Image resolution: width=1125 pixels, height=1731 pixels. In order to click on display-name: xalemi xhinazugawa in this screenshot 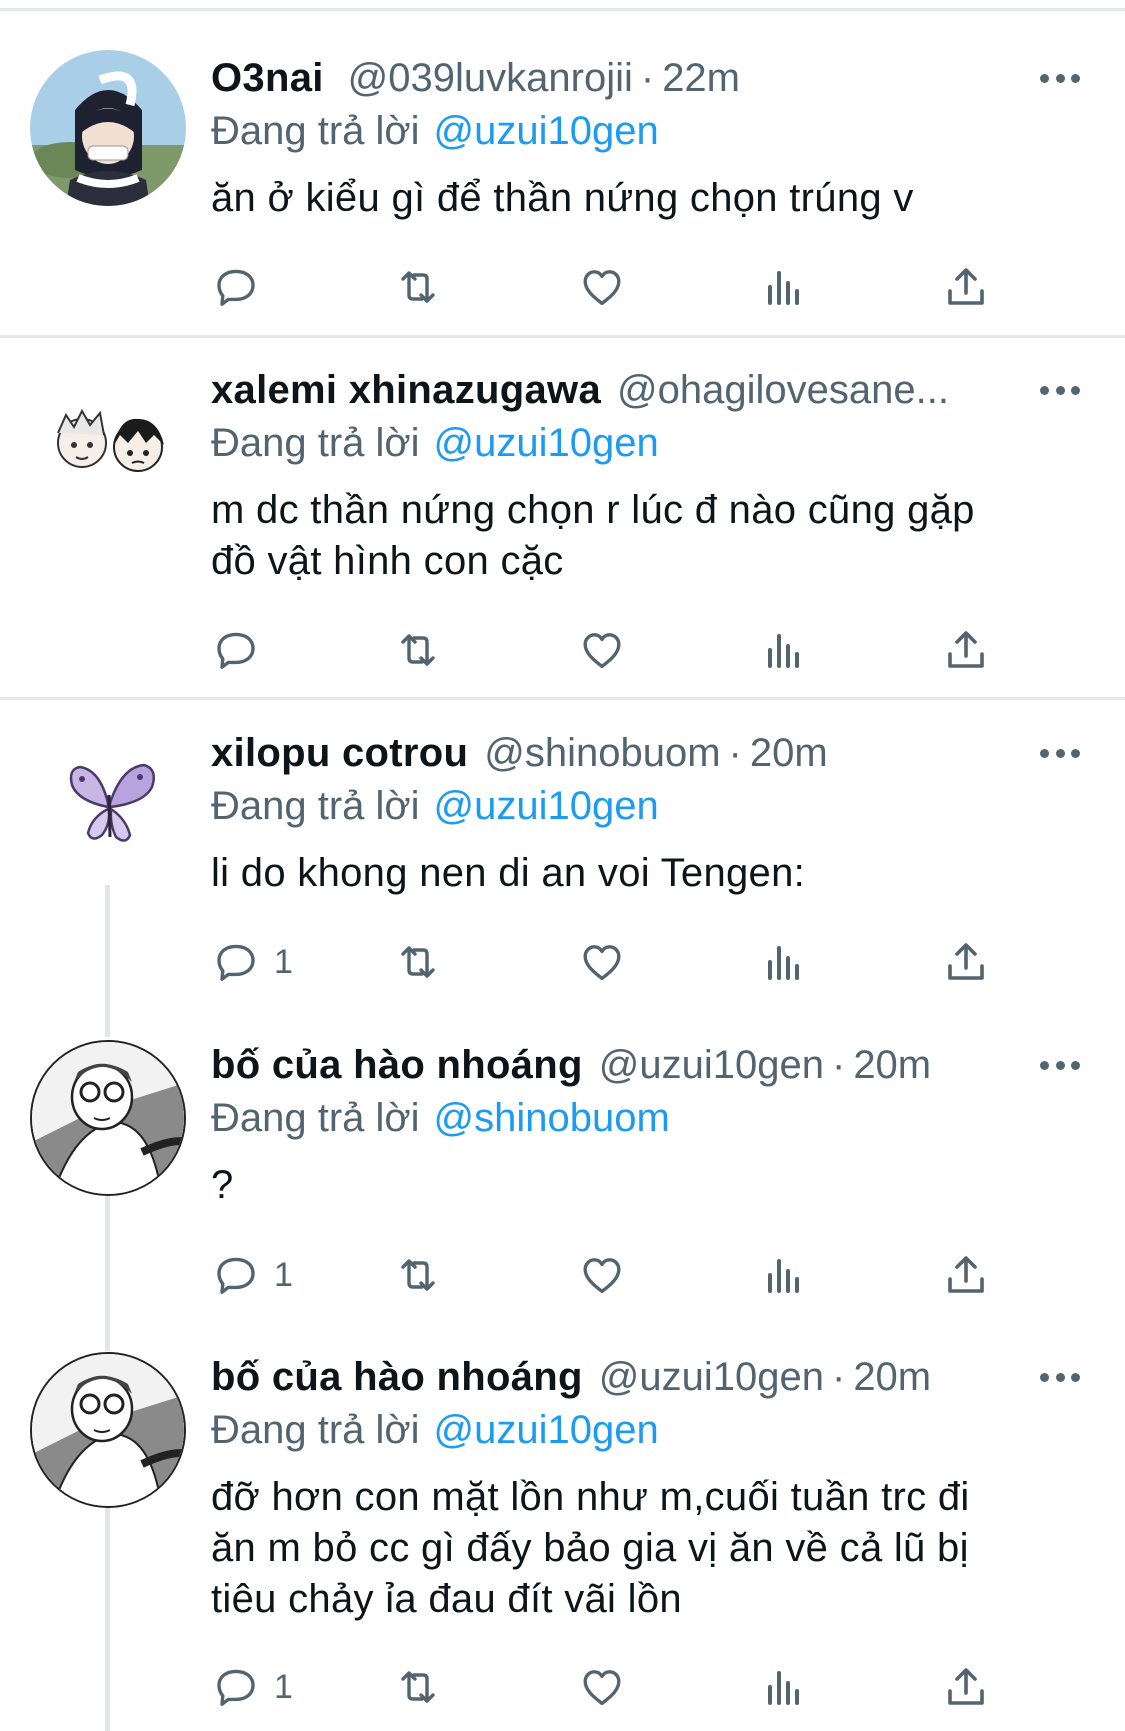, I will do `click(406, 390)`.